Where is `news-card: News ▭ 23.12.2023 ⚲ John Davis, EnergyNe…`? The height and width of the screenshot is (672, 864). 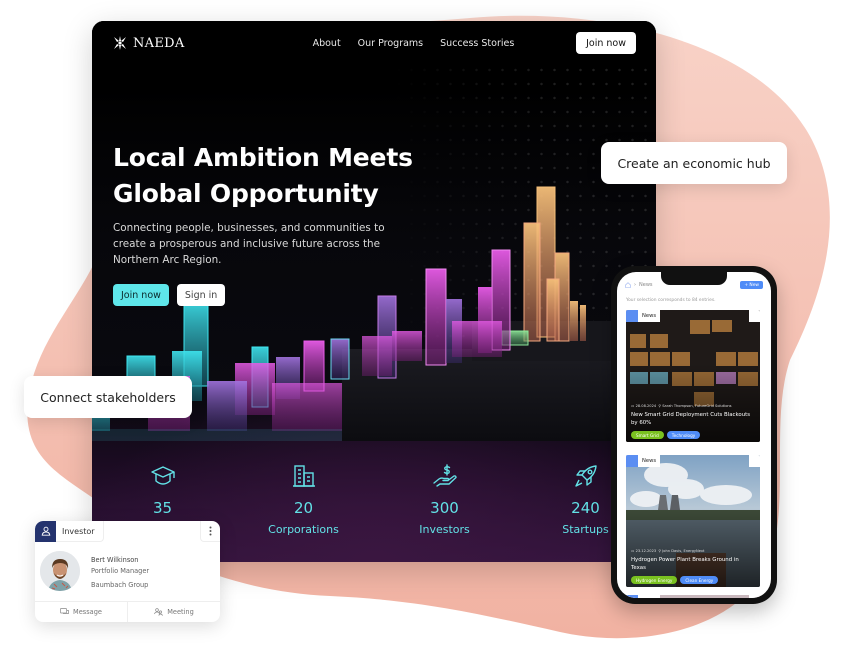
news-card: News ▭ 23.12.2023 ⚲ John Davis, EnergyNe… is located at coordinates (693, 521).